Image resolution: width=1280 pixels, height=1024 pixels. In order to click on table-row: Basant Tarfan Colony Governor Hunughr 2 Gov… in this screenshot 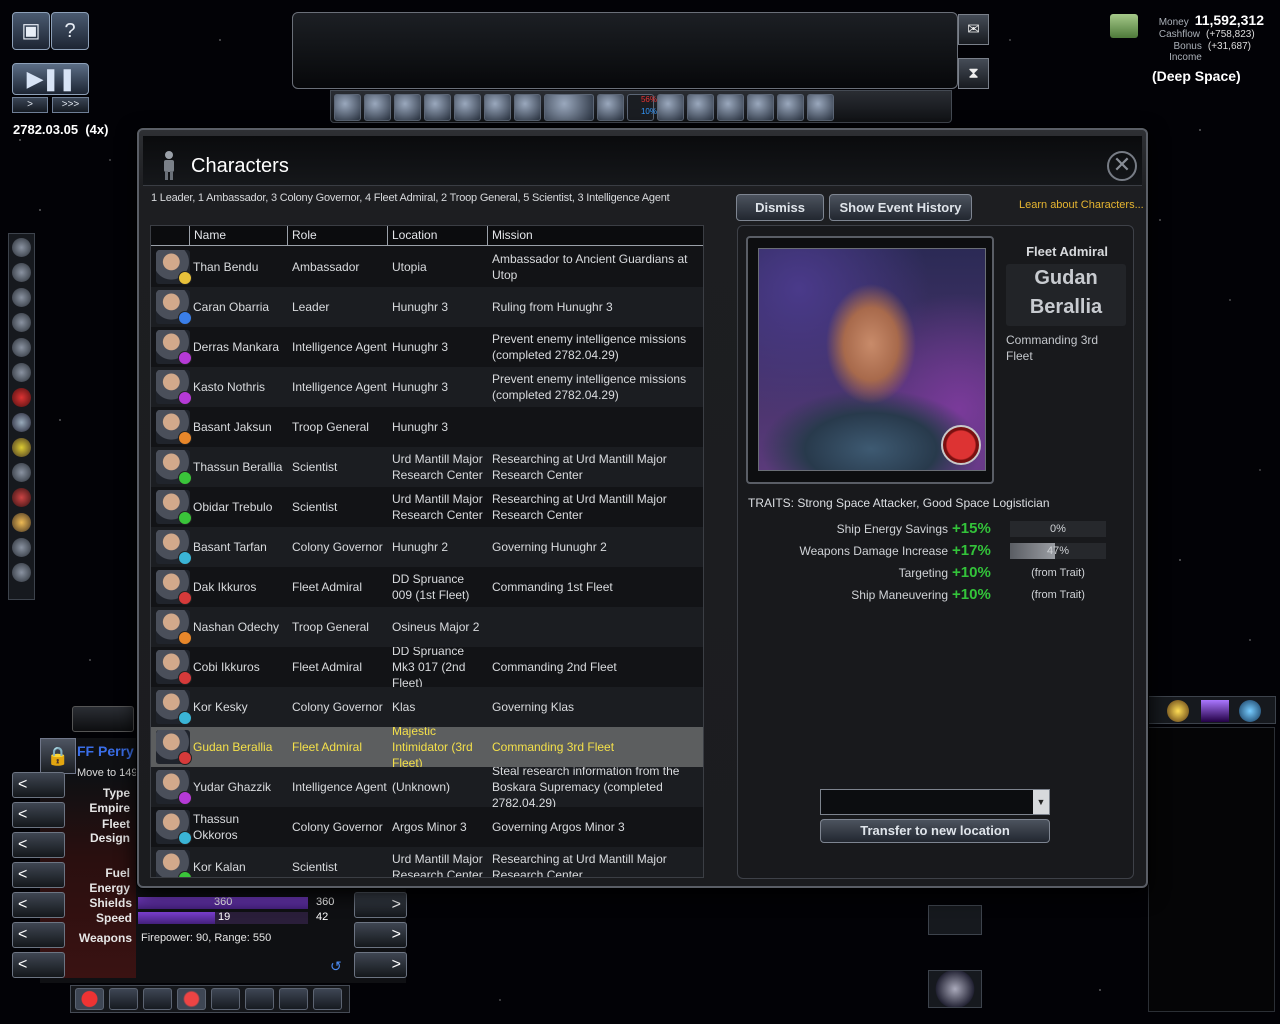, I will do `click(427, 547)`.